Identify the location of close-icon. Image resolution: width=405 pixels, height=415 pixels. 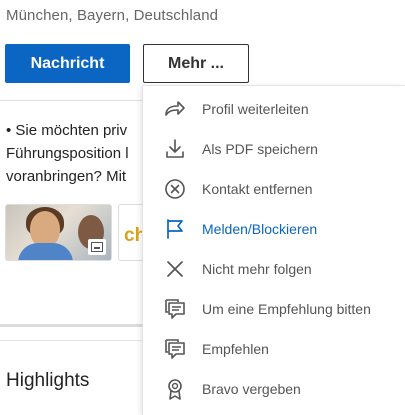
(175, 269).